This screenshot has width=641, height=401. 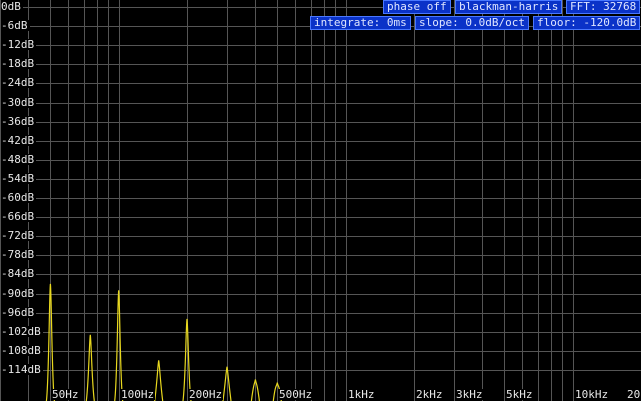 What do you see at coordinates (19, 178) in the screenshot?
I see `y-tick-label: -54dB` at bounding box center [19, 178].